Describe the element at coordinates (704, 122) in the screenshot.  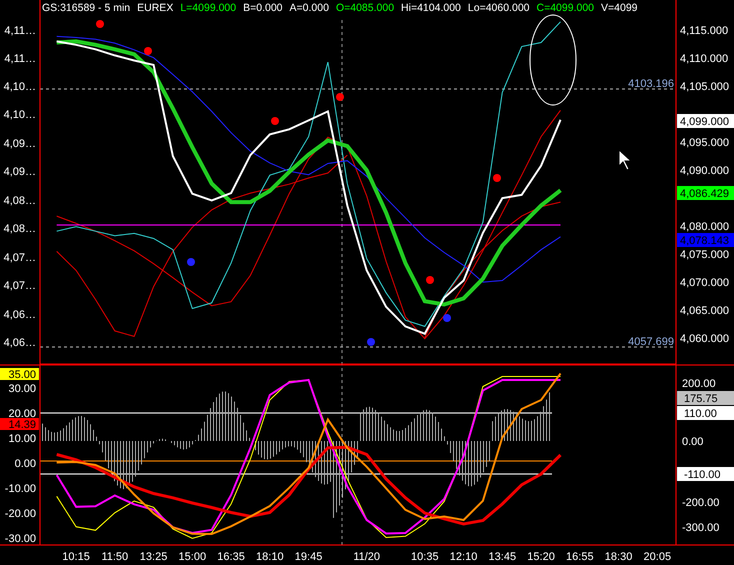
I see `price-badge-label: 4,099.000` at that location.